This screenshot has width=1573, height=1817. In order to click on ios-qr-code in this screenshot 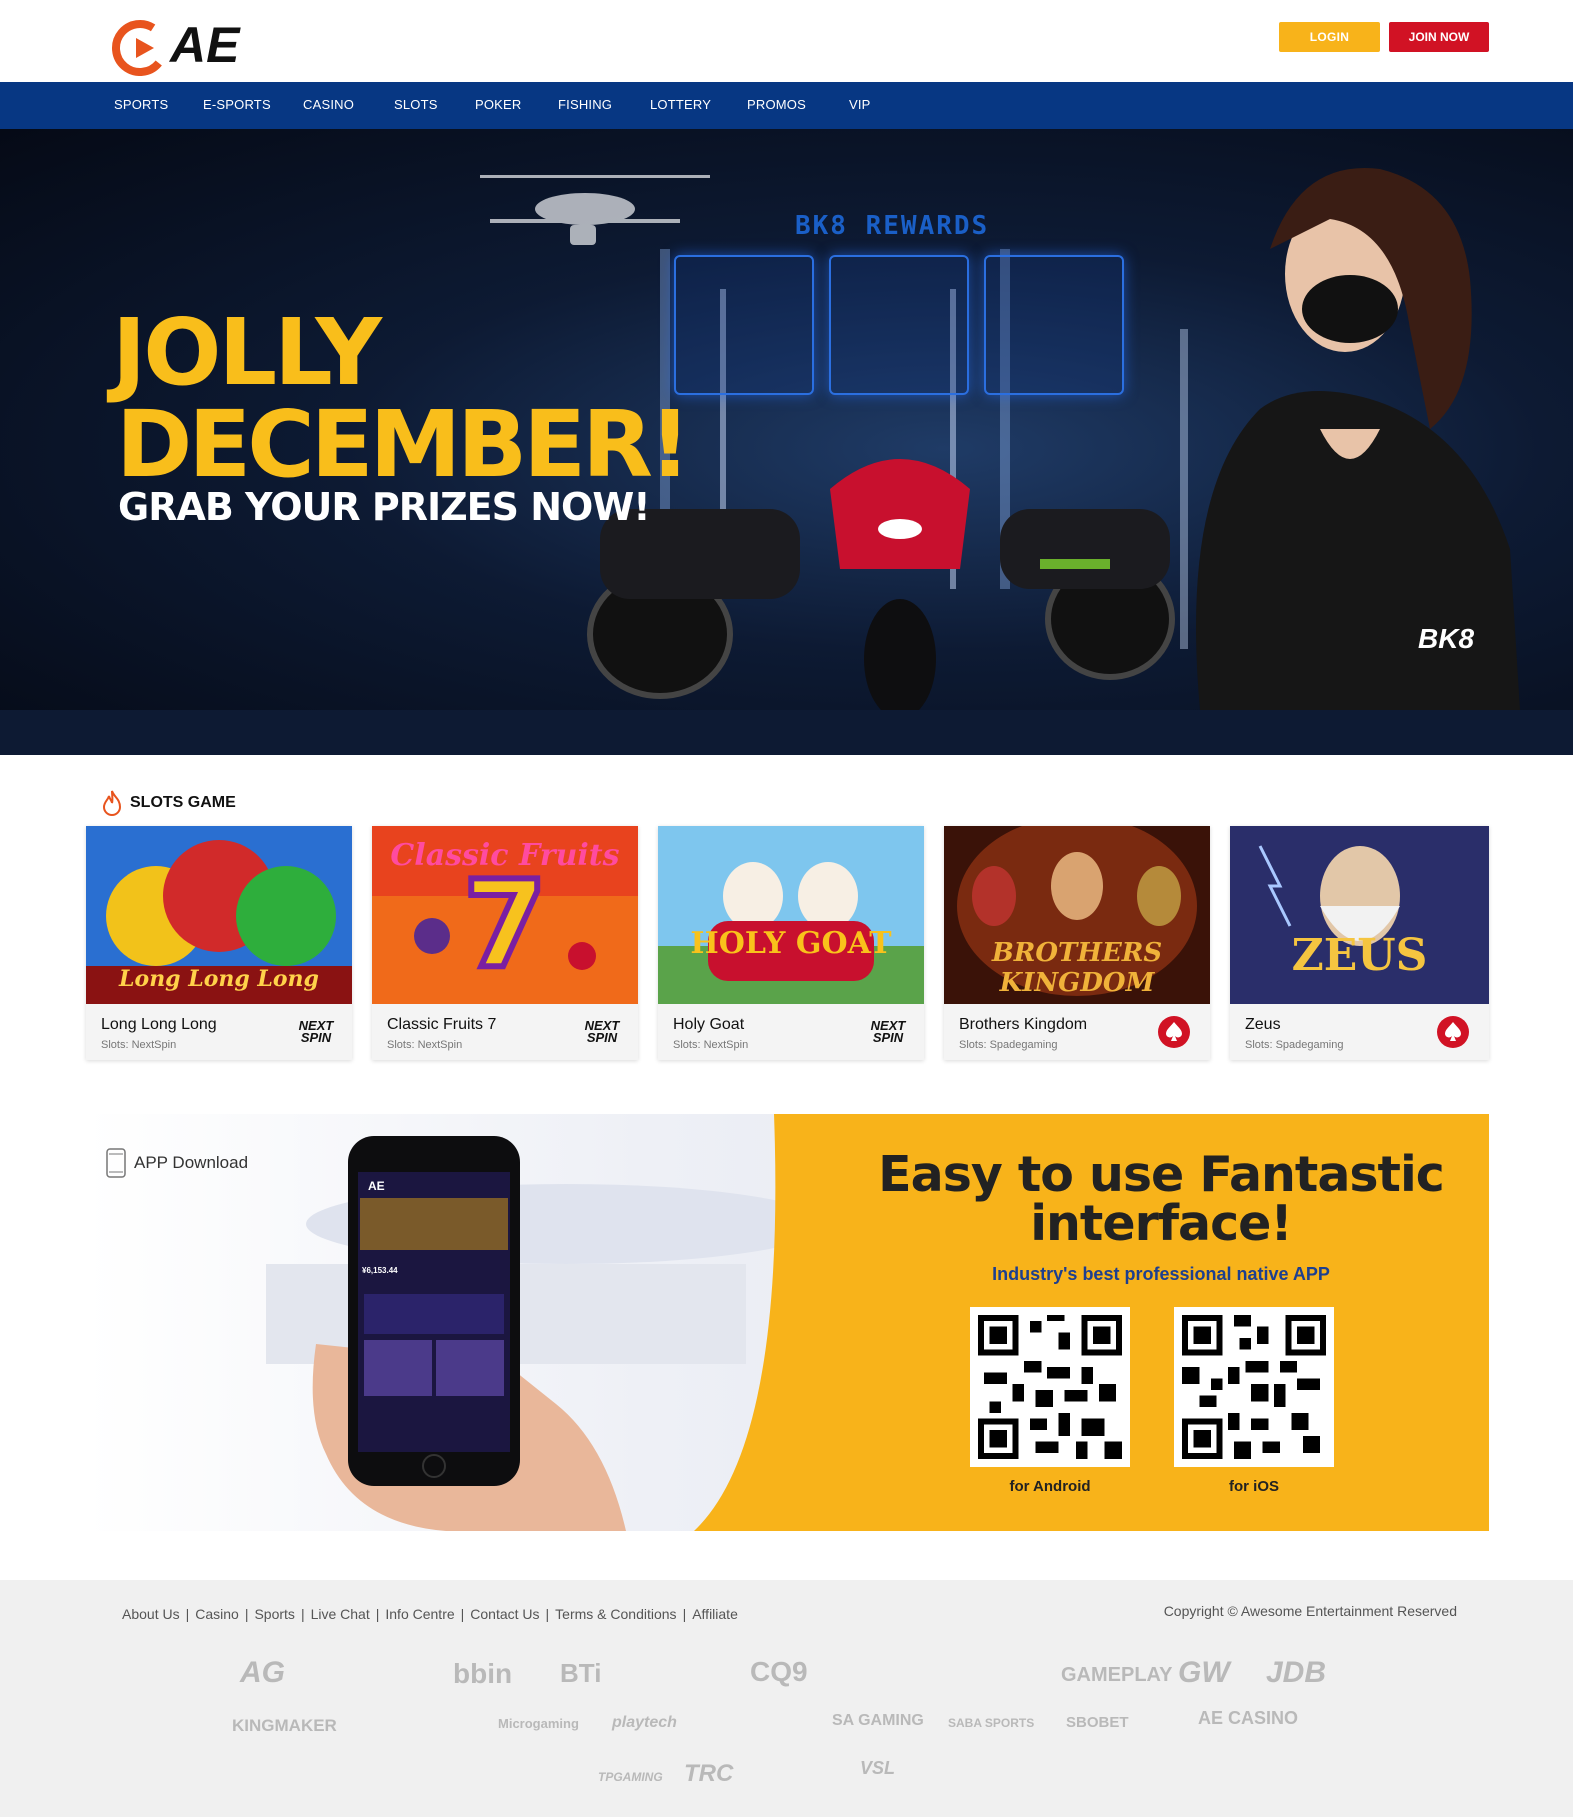, I will do `click(1254, 1387)`.